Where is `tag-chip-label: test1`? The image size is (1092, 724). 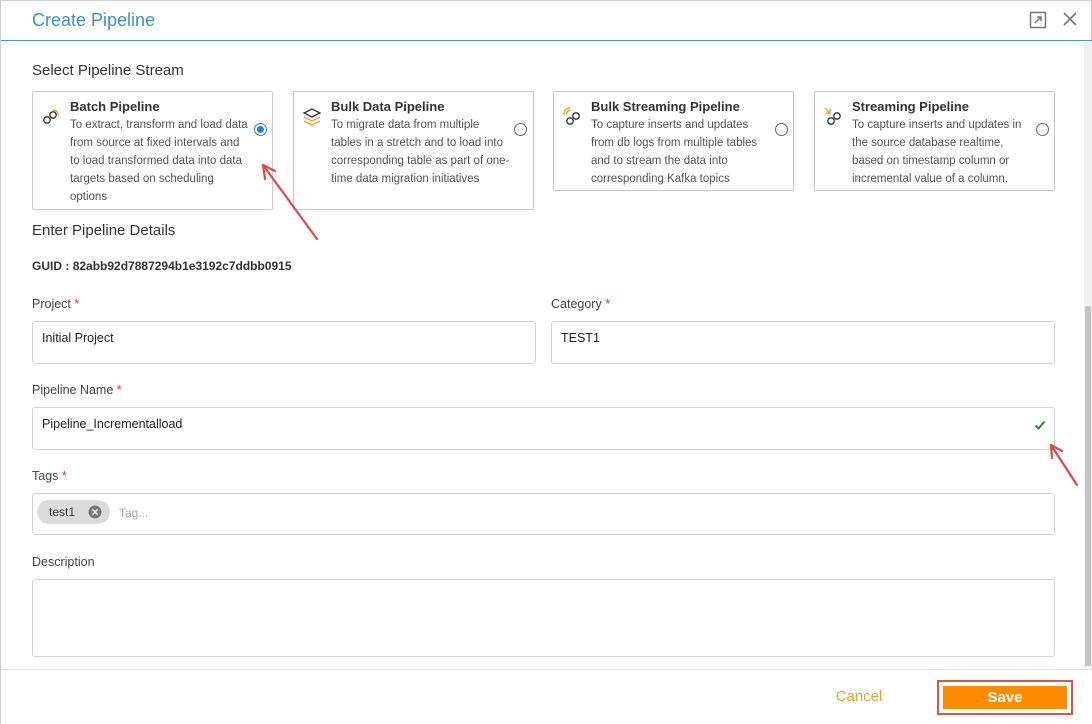
tag-chip-label: test1 is located at coordinates (62, 512).